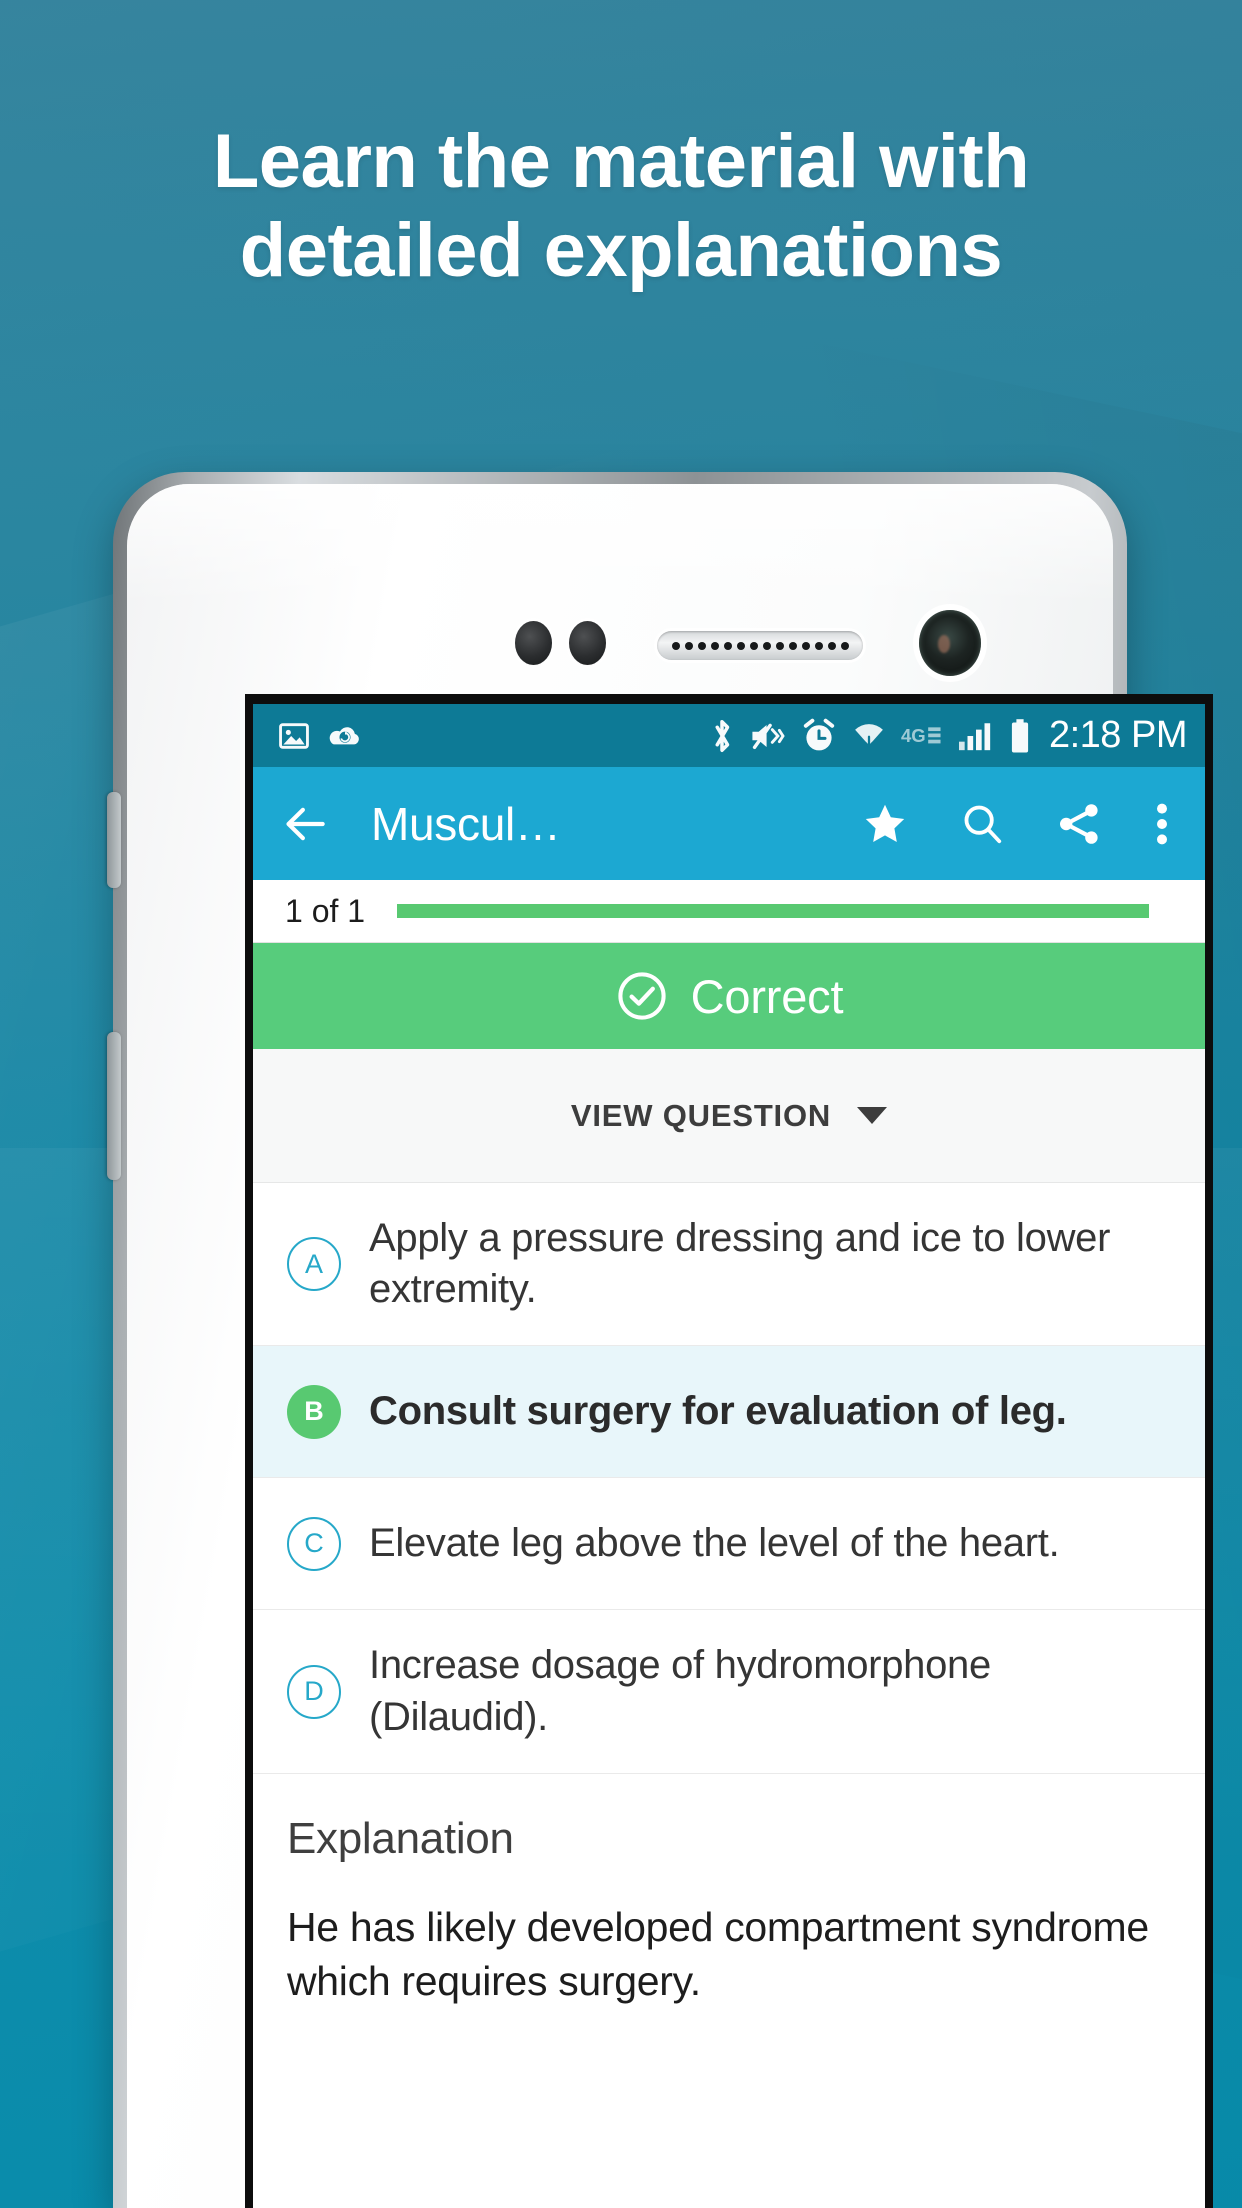  I want to click on explanation-title: Explanation, so click(400, 1838).